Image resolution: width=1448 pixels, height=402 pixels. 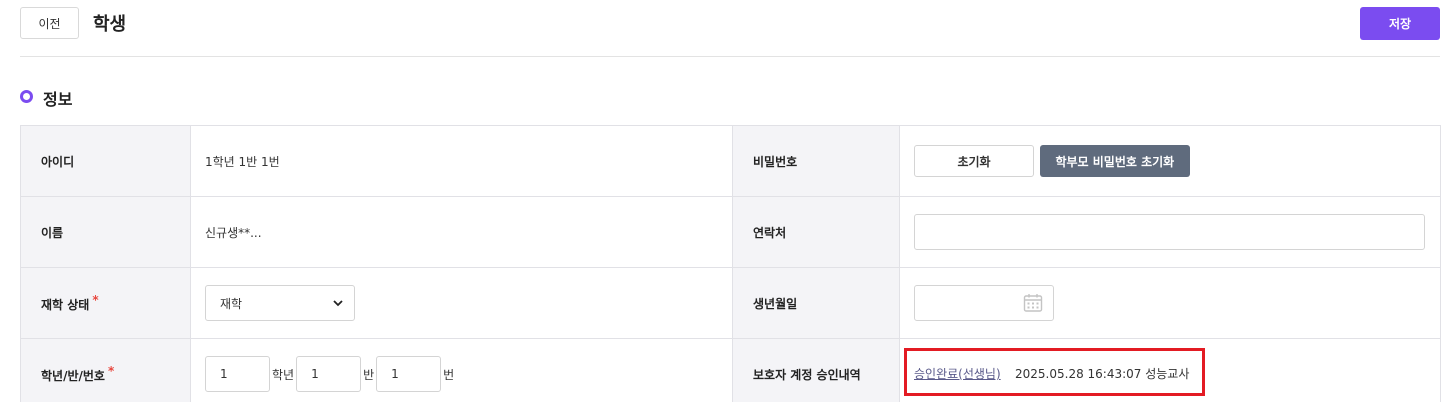 I want to click on status-select-value: 재학, so click(x=231, y=303).